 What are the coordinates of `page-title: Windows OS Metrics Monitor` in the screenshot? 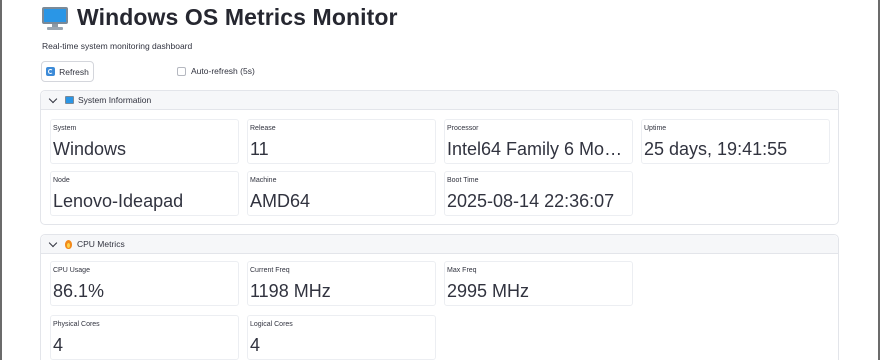 It's located at (237, 17).